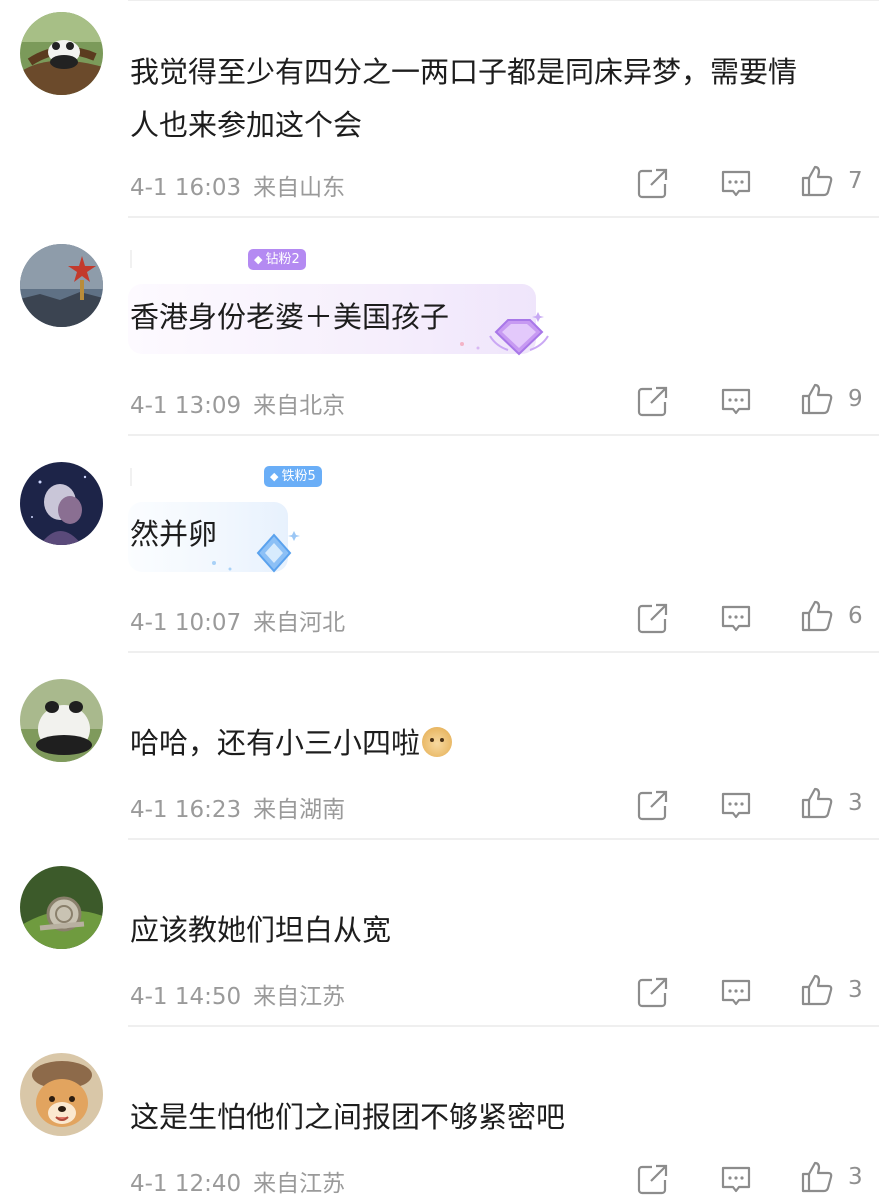 Image resolution: width=879 pixels, height=1200 pixels. What do you see at coordinates (299, 810) in the screenshot?
I see `location: 来自湖南` at bounding box center [299, 810].